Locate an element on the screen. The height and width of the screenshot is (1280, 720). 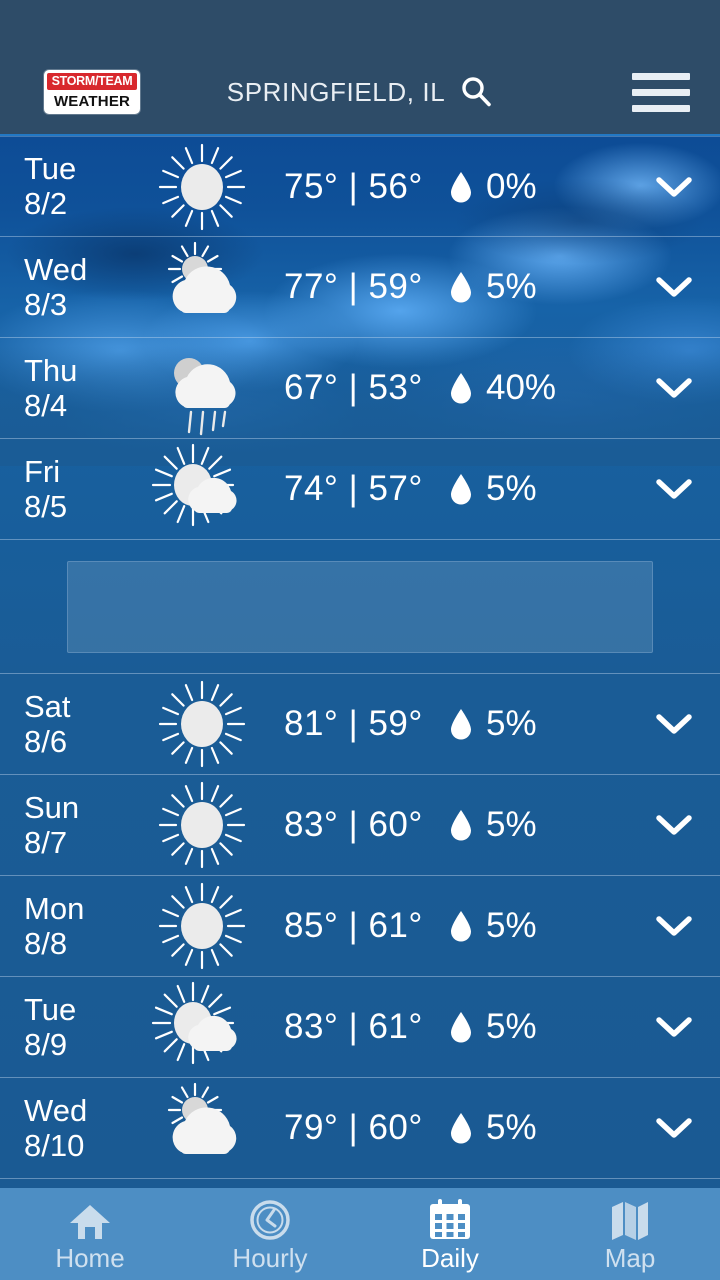
forecast-row: Wed 8/10 79° | 60° 5% is located at coordinates (360, 1128).